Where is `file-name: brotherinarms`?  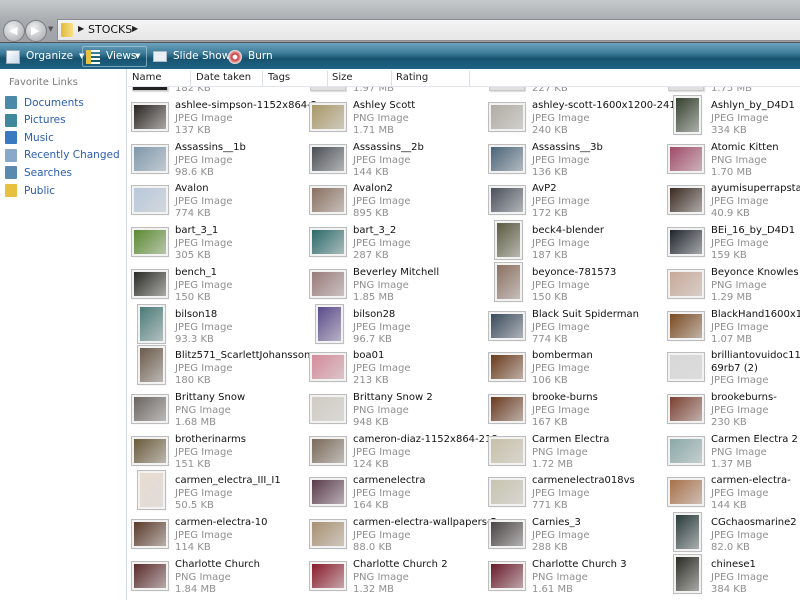
file-name: brotherinarms is located at coordinates (211, 439).